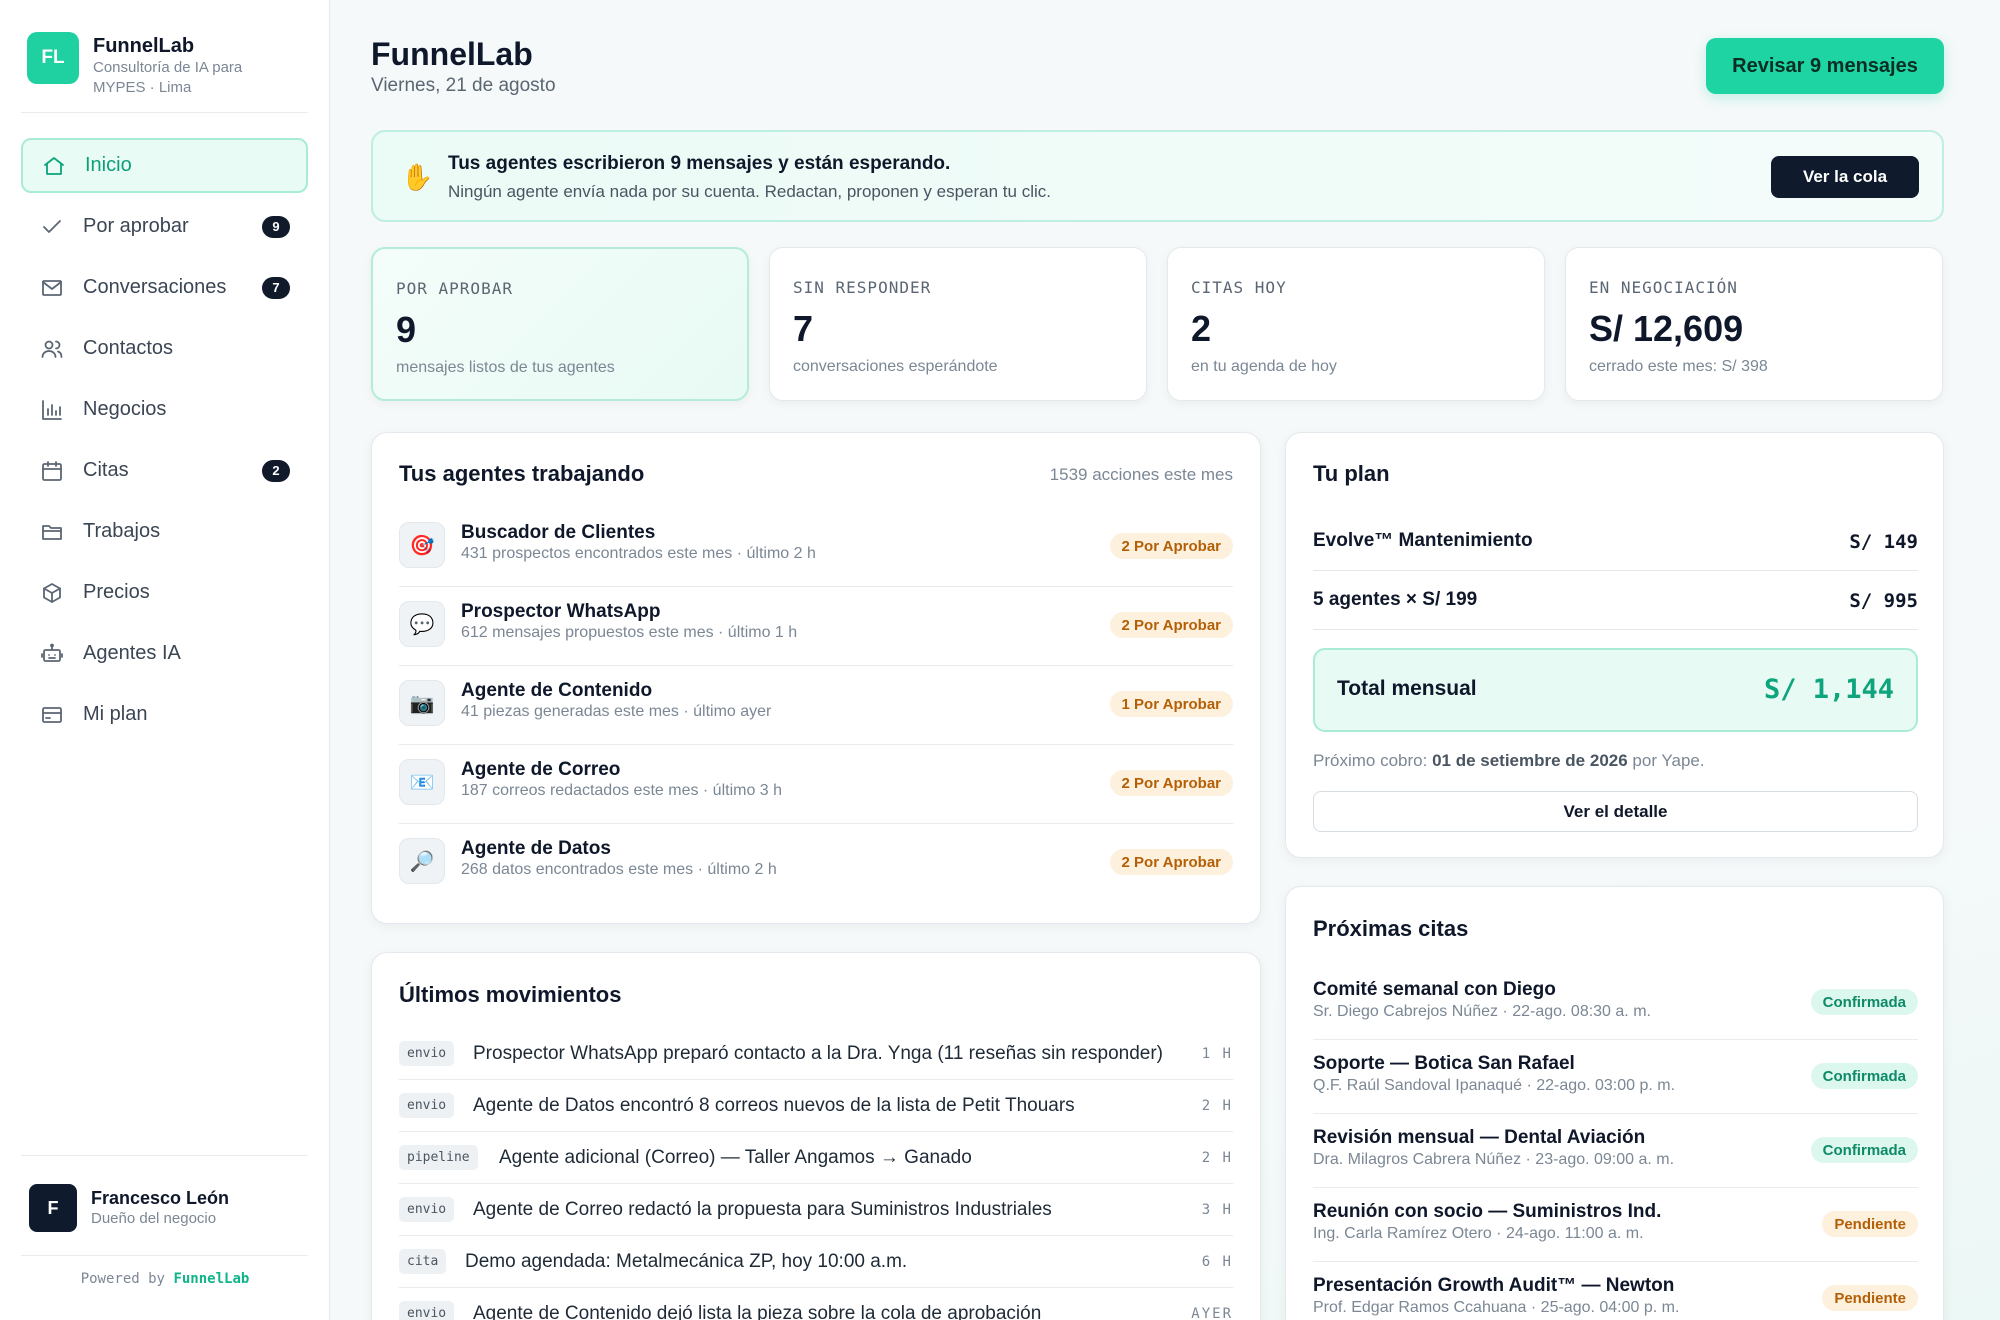 The image size is (2000, 1320). I want to click on sidebar-item-por-aprobar: Por aprobar 9, so click(164, 226).